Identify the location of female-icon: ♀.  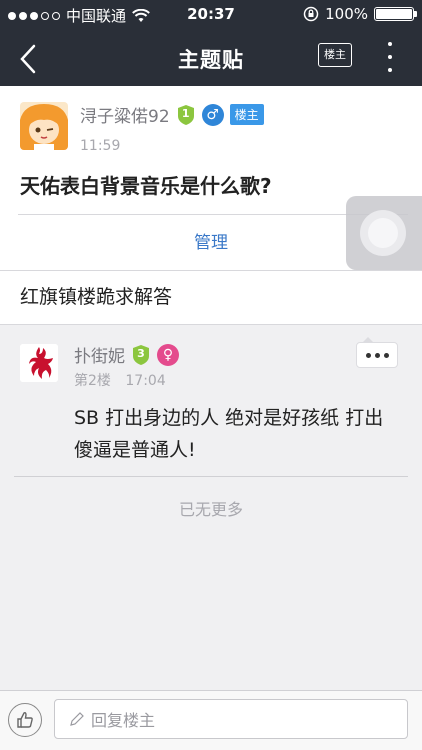
(168, 354).